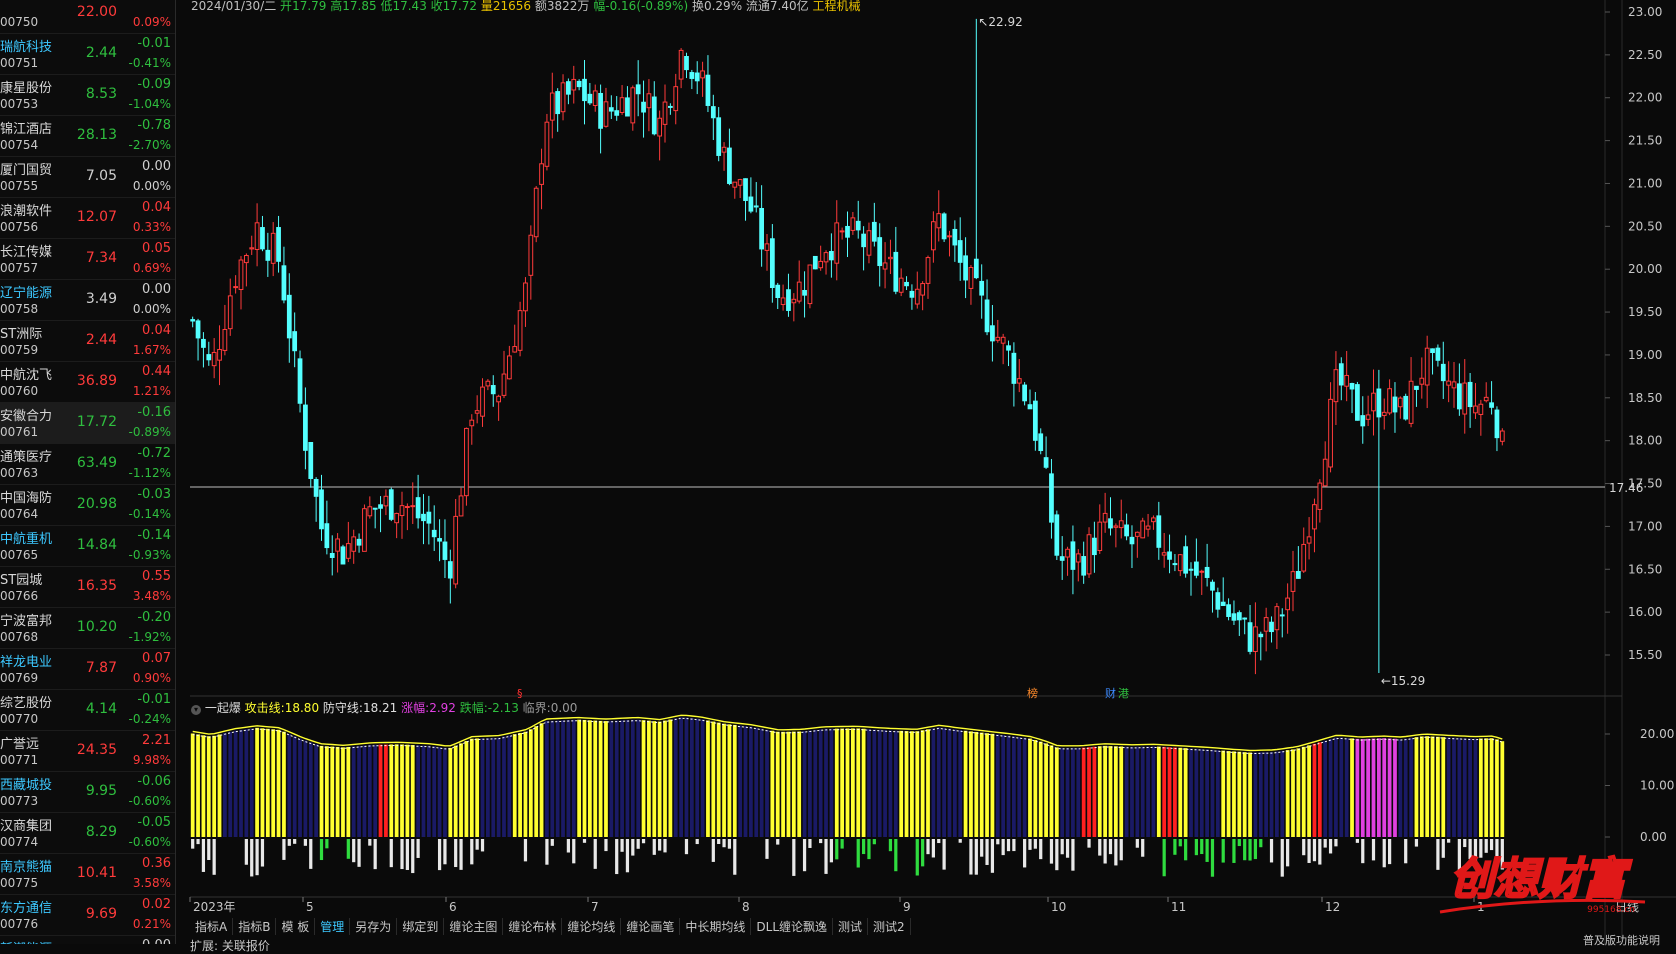 The height and width of the screenshot is (954, 1676). What do you see at coordinates (223, 708) in the screenshot?
I see `indicator-name: 一起爆` at bounding box center [223, 708].